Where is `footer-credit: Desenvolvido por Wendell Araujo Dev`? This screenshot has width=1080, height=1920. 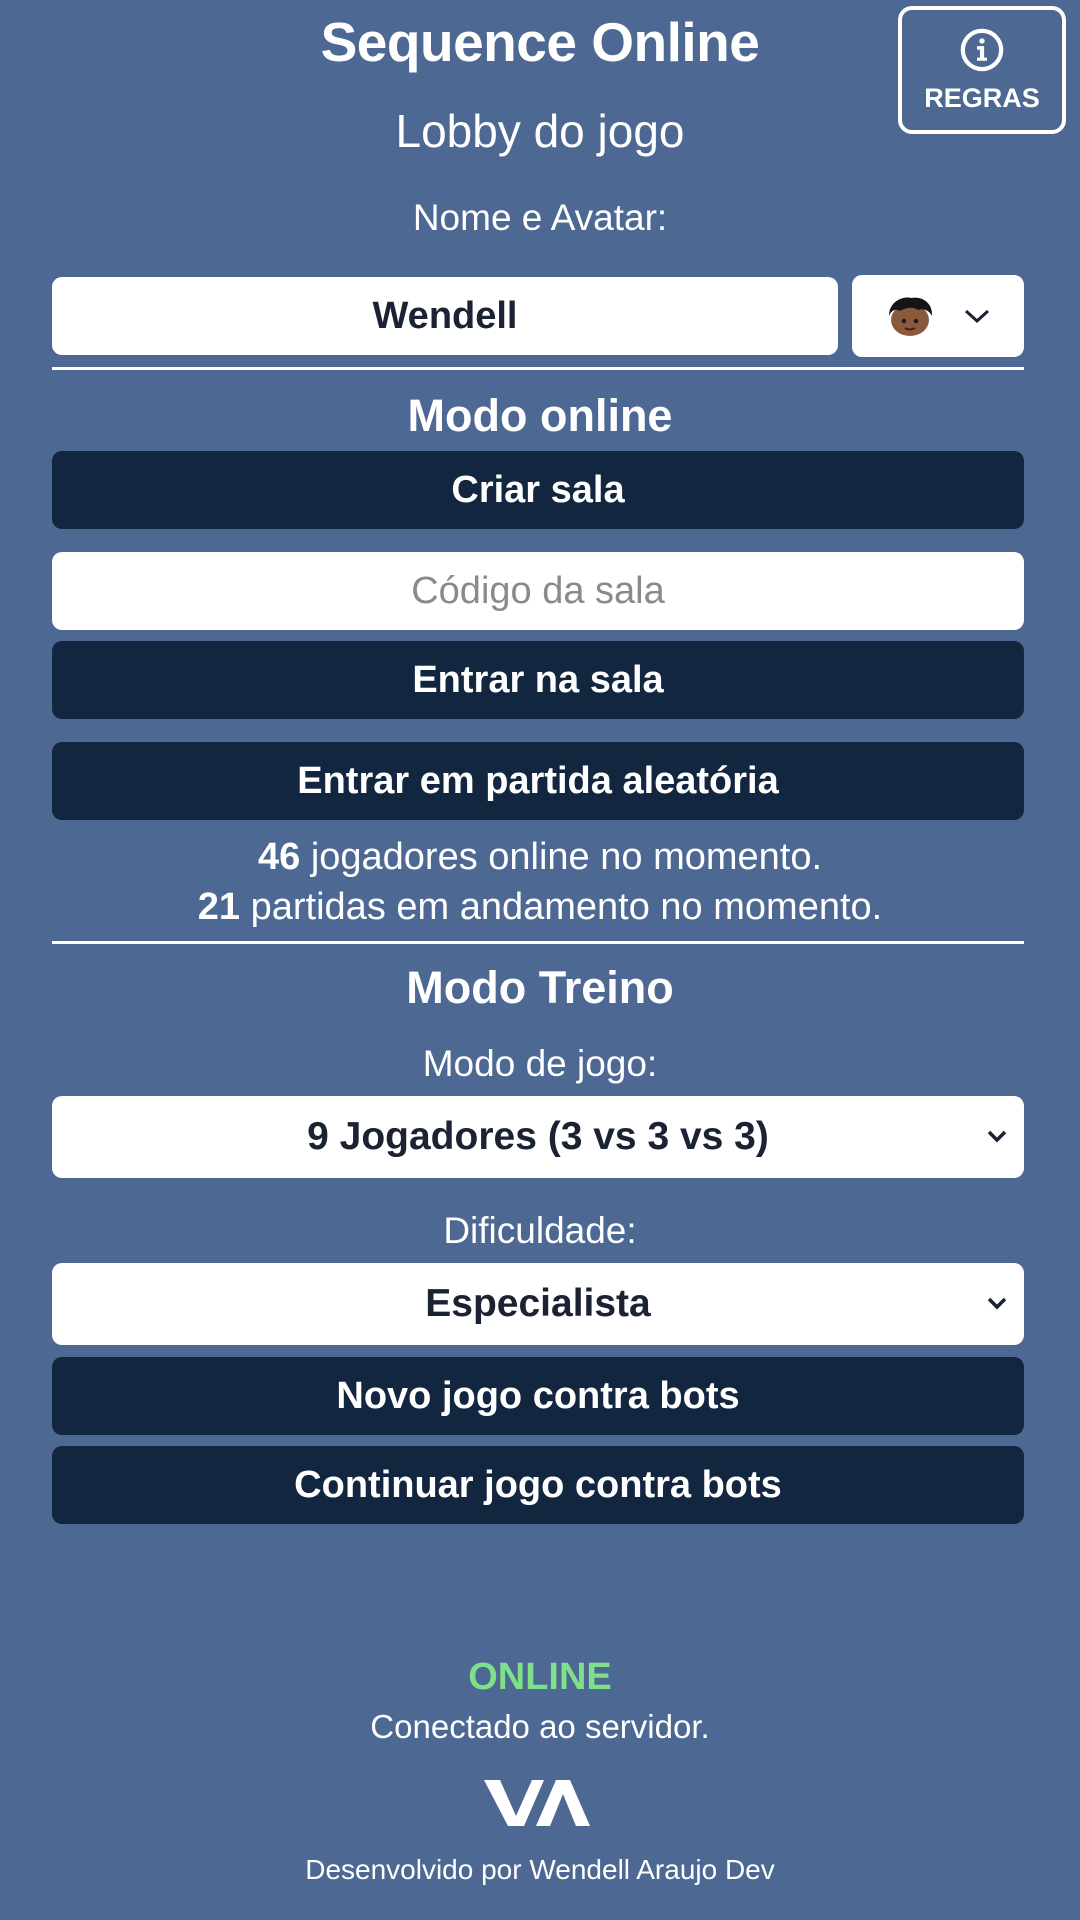 footer-credit: Desenvolvido por Wendell Araujo Dev is located at coordinates (540, 1869).